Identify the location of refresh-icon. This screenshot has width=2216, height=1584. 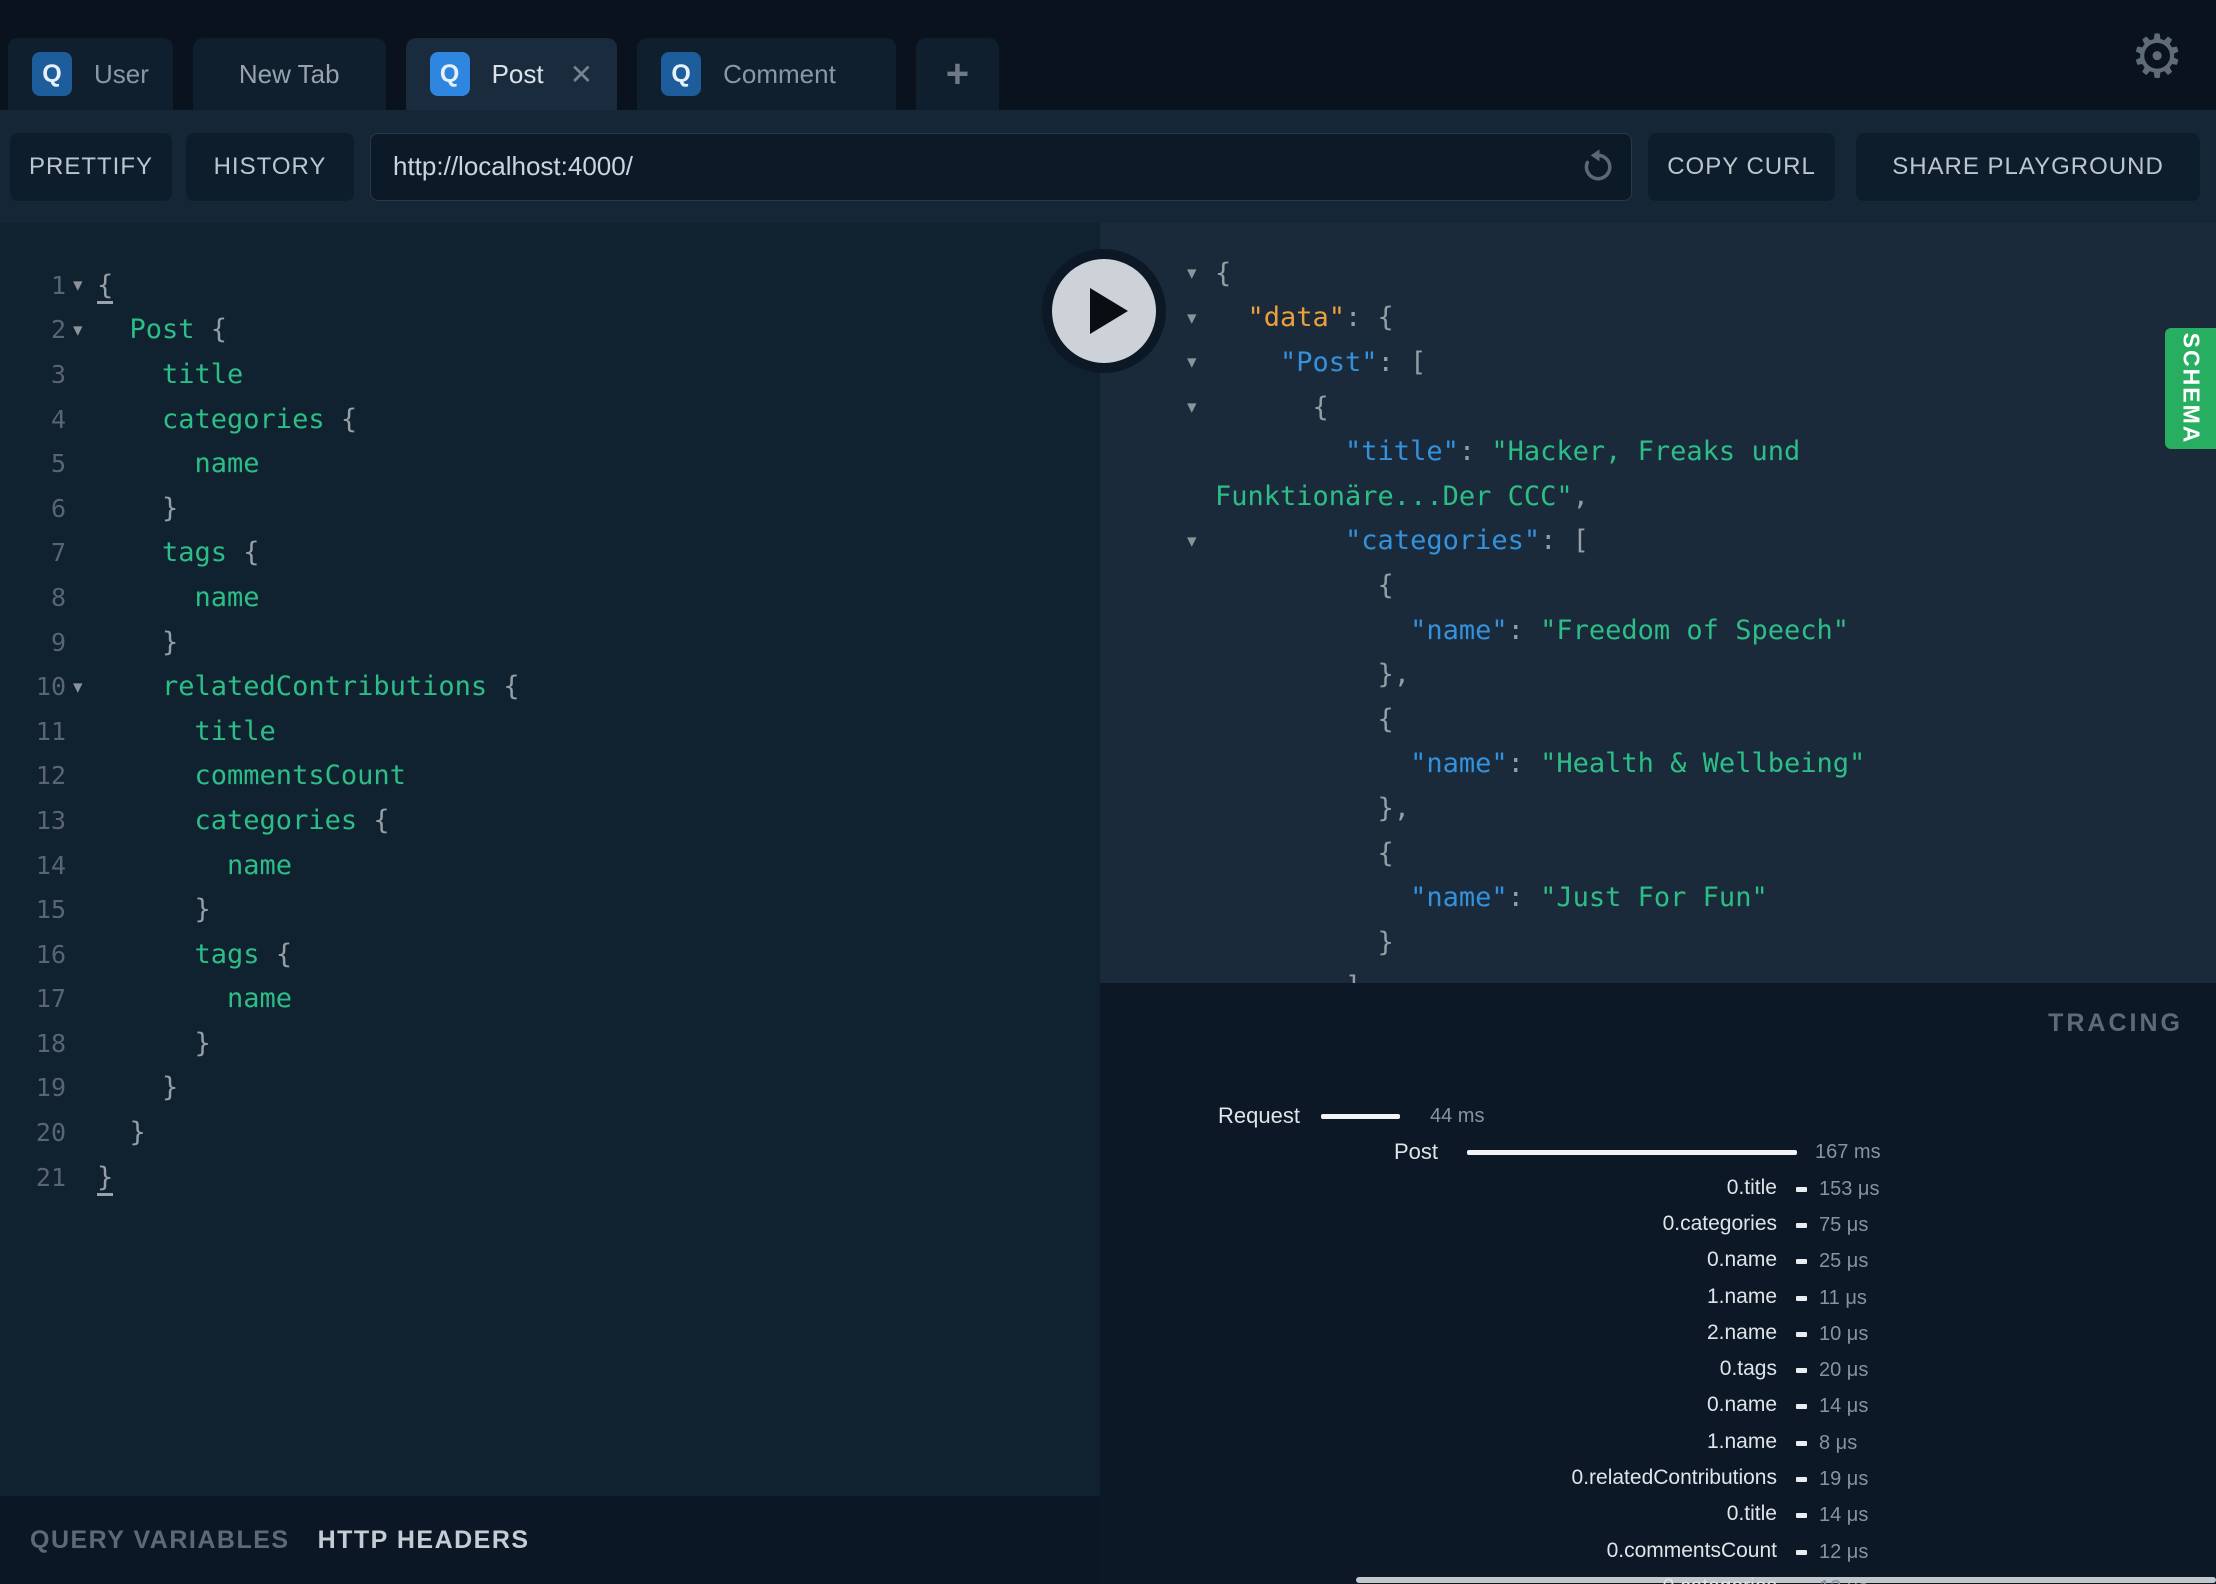
(1598, 167).